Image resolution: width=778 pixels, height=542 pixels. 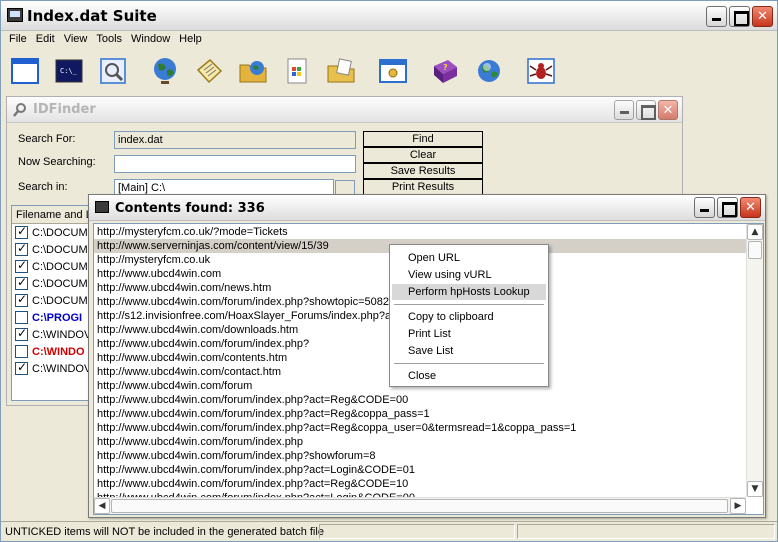 I want to click on minimize-button, so click(x=716, y=16).